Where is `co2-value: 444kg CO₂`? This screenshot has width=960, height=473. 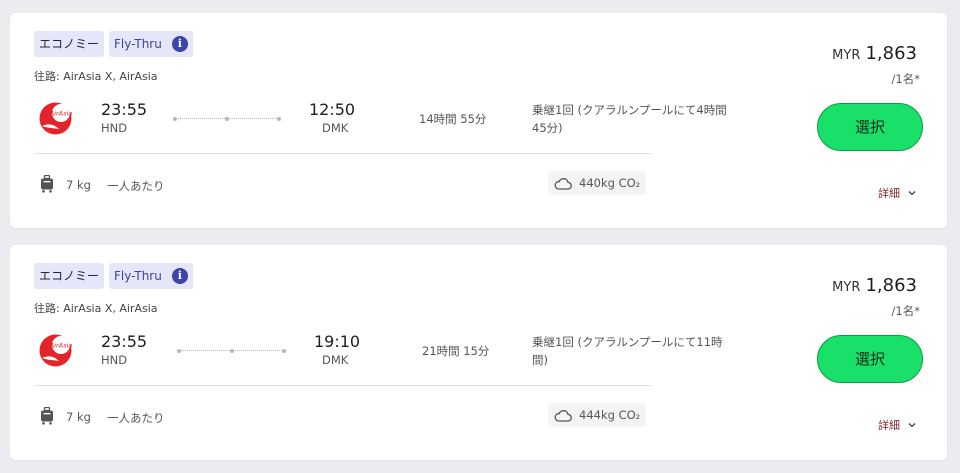 co2-value: 444kg CO₂ is located at coordinates (610, 415).